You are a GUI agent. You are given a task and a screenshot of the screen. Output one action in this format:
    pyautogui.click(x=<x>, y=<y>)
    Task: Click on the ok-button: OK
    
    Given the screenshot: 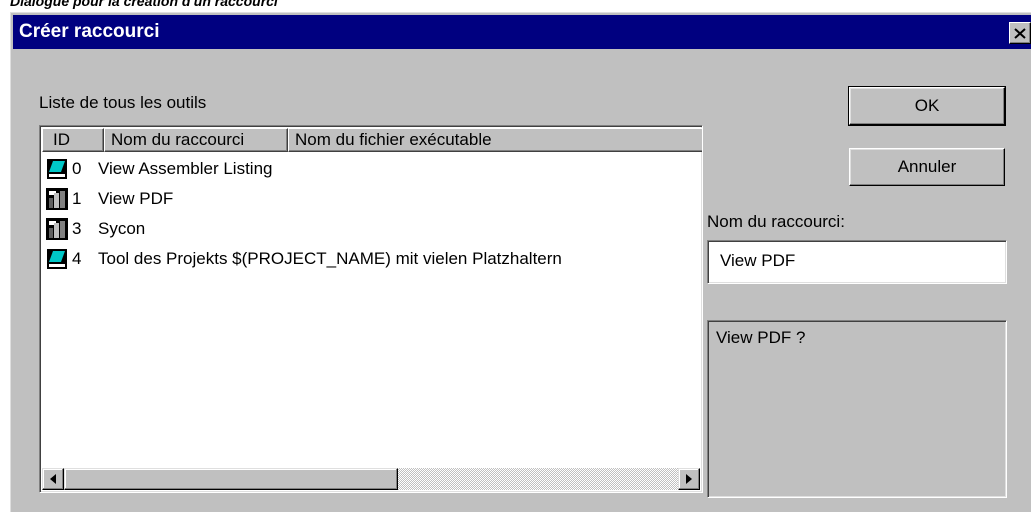 What is the action you would take?
    pyautogui.click(x=927, y=106)
    